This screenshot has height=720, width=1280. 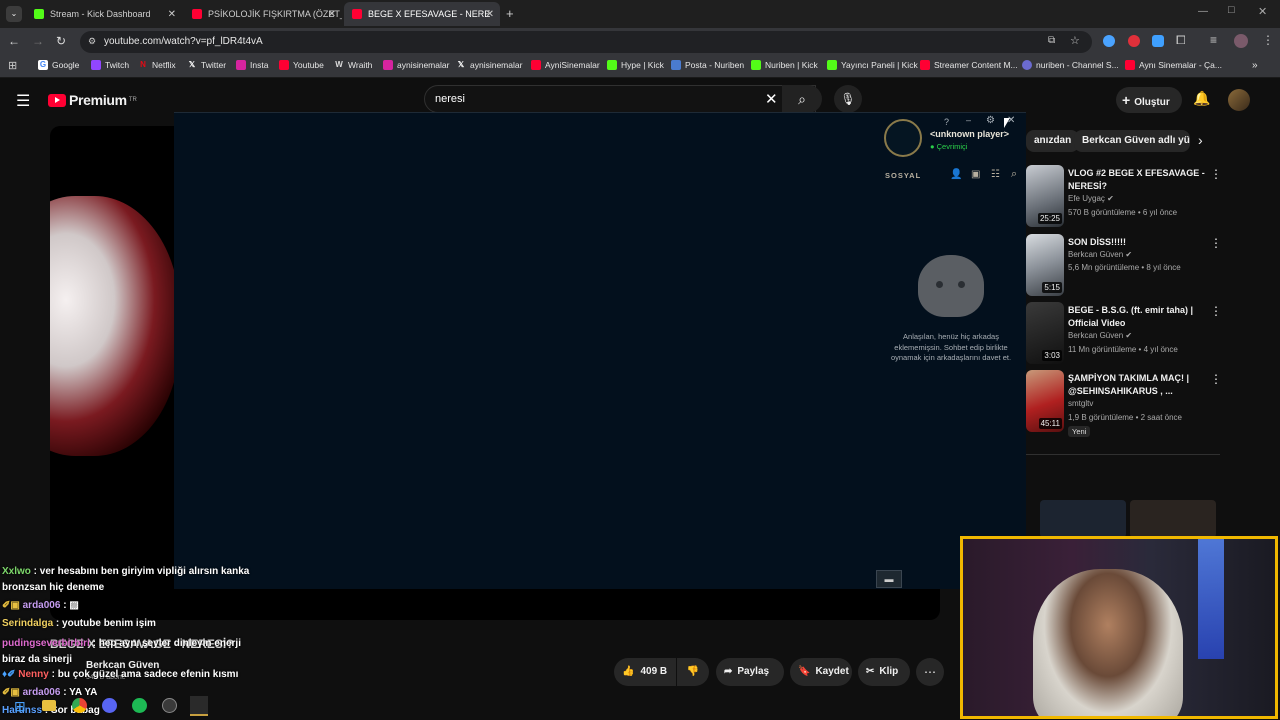 I want to click on tab-search-button: ⌄, so click(x=14, y=14).